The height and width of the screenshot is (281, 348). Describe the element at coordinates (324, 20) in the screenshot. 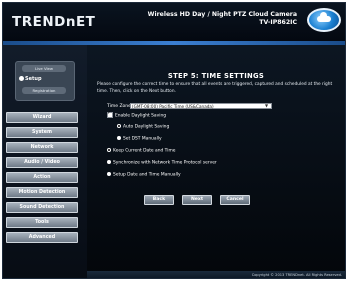

I see `cloud-icon` at that location.